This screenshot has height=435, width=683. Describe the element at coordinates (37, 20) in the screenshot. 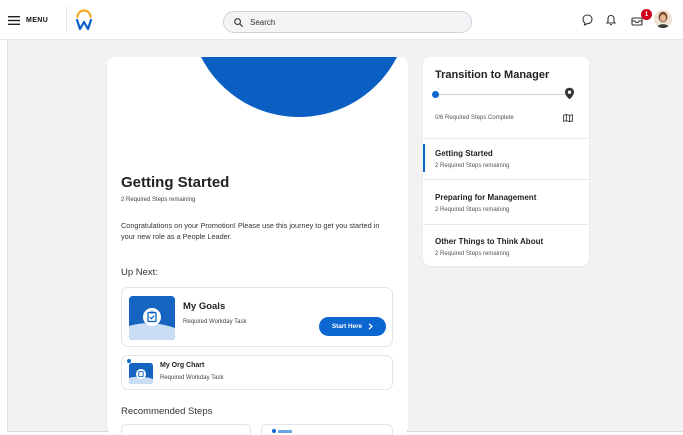

I see `menu-label: MENU` at that location.